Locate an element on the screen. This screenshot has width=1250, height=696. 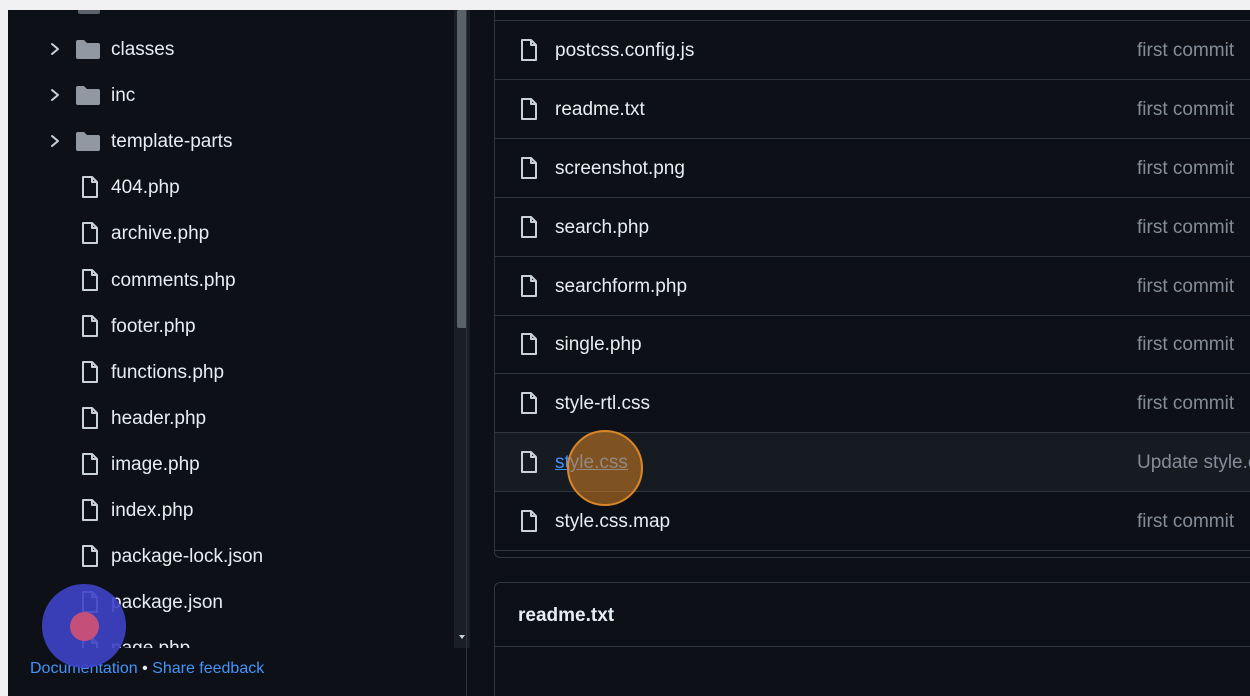
tree-item-label: package.json is located at coordinates (167, 603).